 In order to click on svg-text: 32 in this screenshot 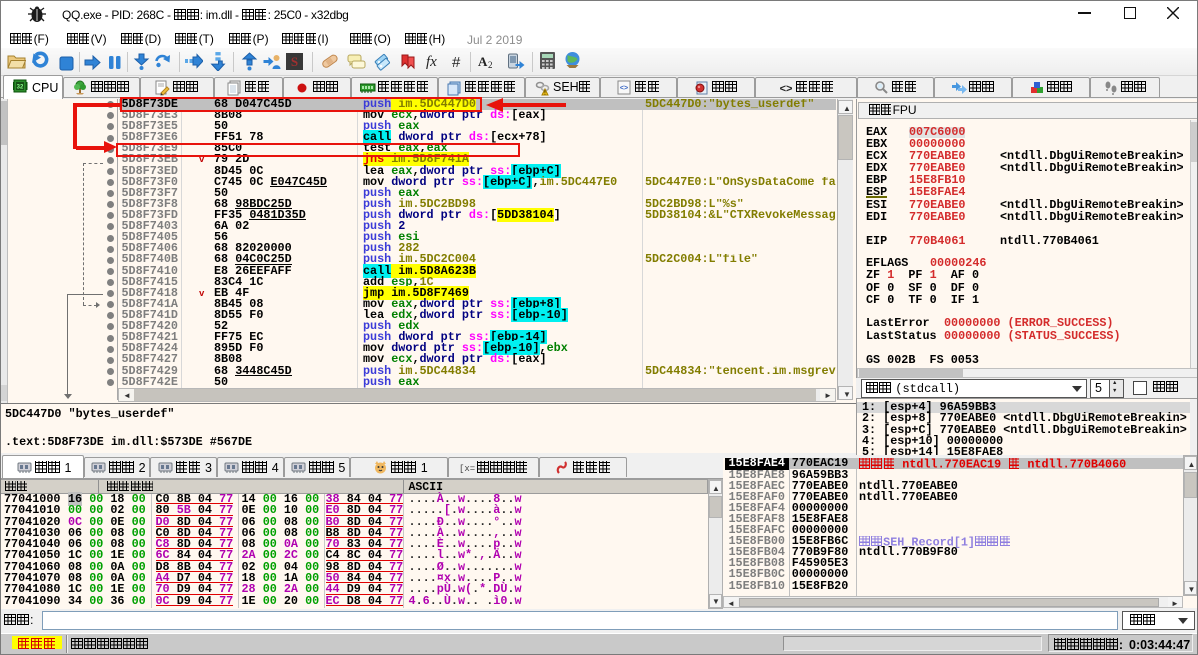, I will do `click(20, 88)`.